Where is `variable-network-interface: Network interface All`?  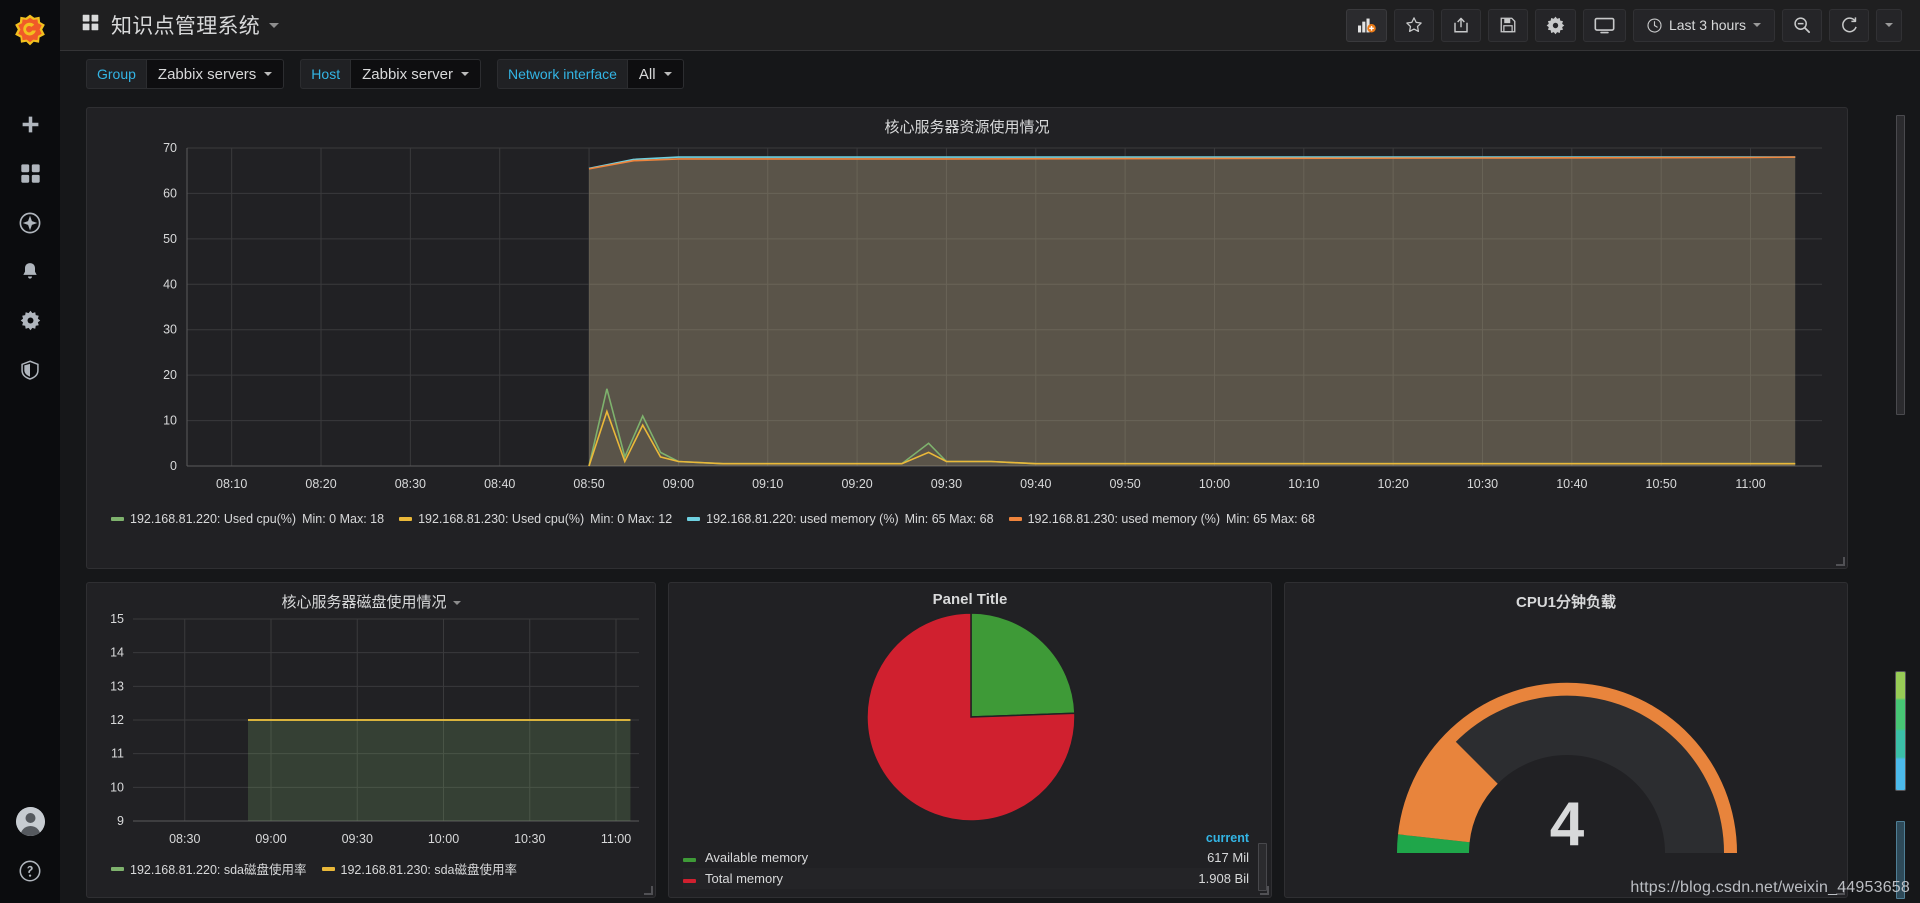
variable-network-interface: Network interface All is located at coordinates (590, 74).